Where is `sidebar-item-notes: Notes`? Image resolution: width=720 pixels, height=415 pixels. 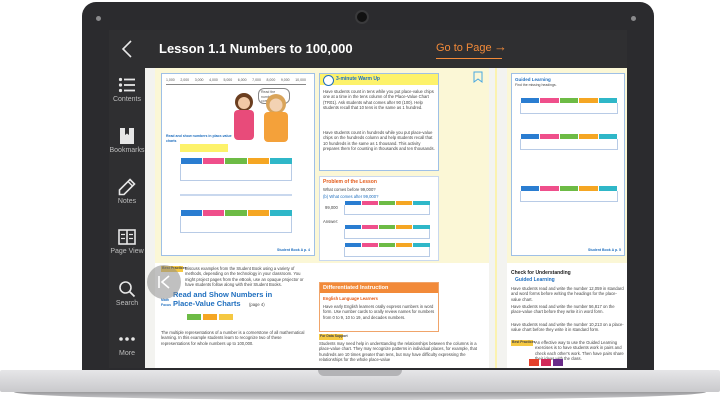
sidebar-item-notes: Notes is located at coordinates (127, 191).